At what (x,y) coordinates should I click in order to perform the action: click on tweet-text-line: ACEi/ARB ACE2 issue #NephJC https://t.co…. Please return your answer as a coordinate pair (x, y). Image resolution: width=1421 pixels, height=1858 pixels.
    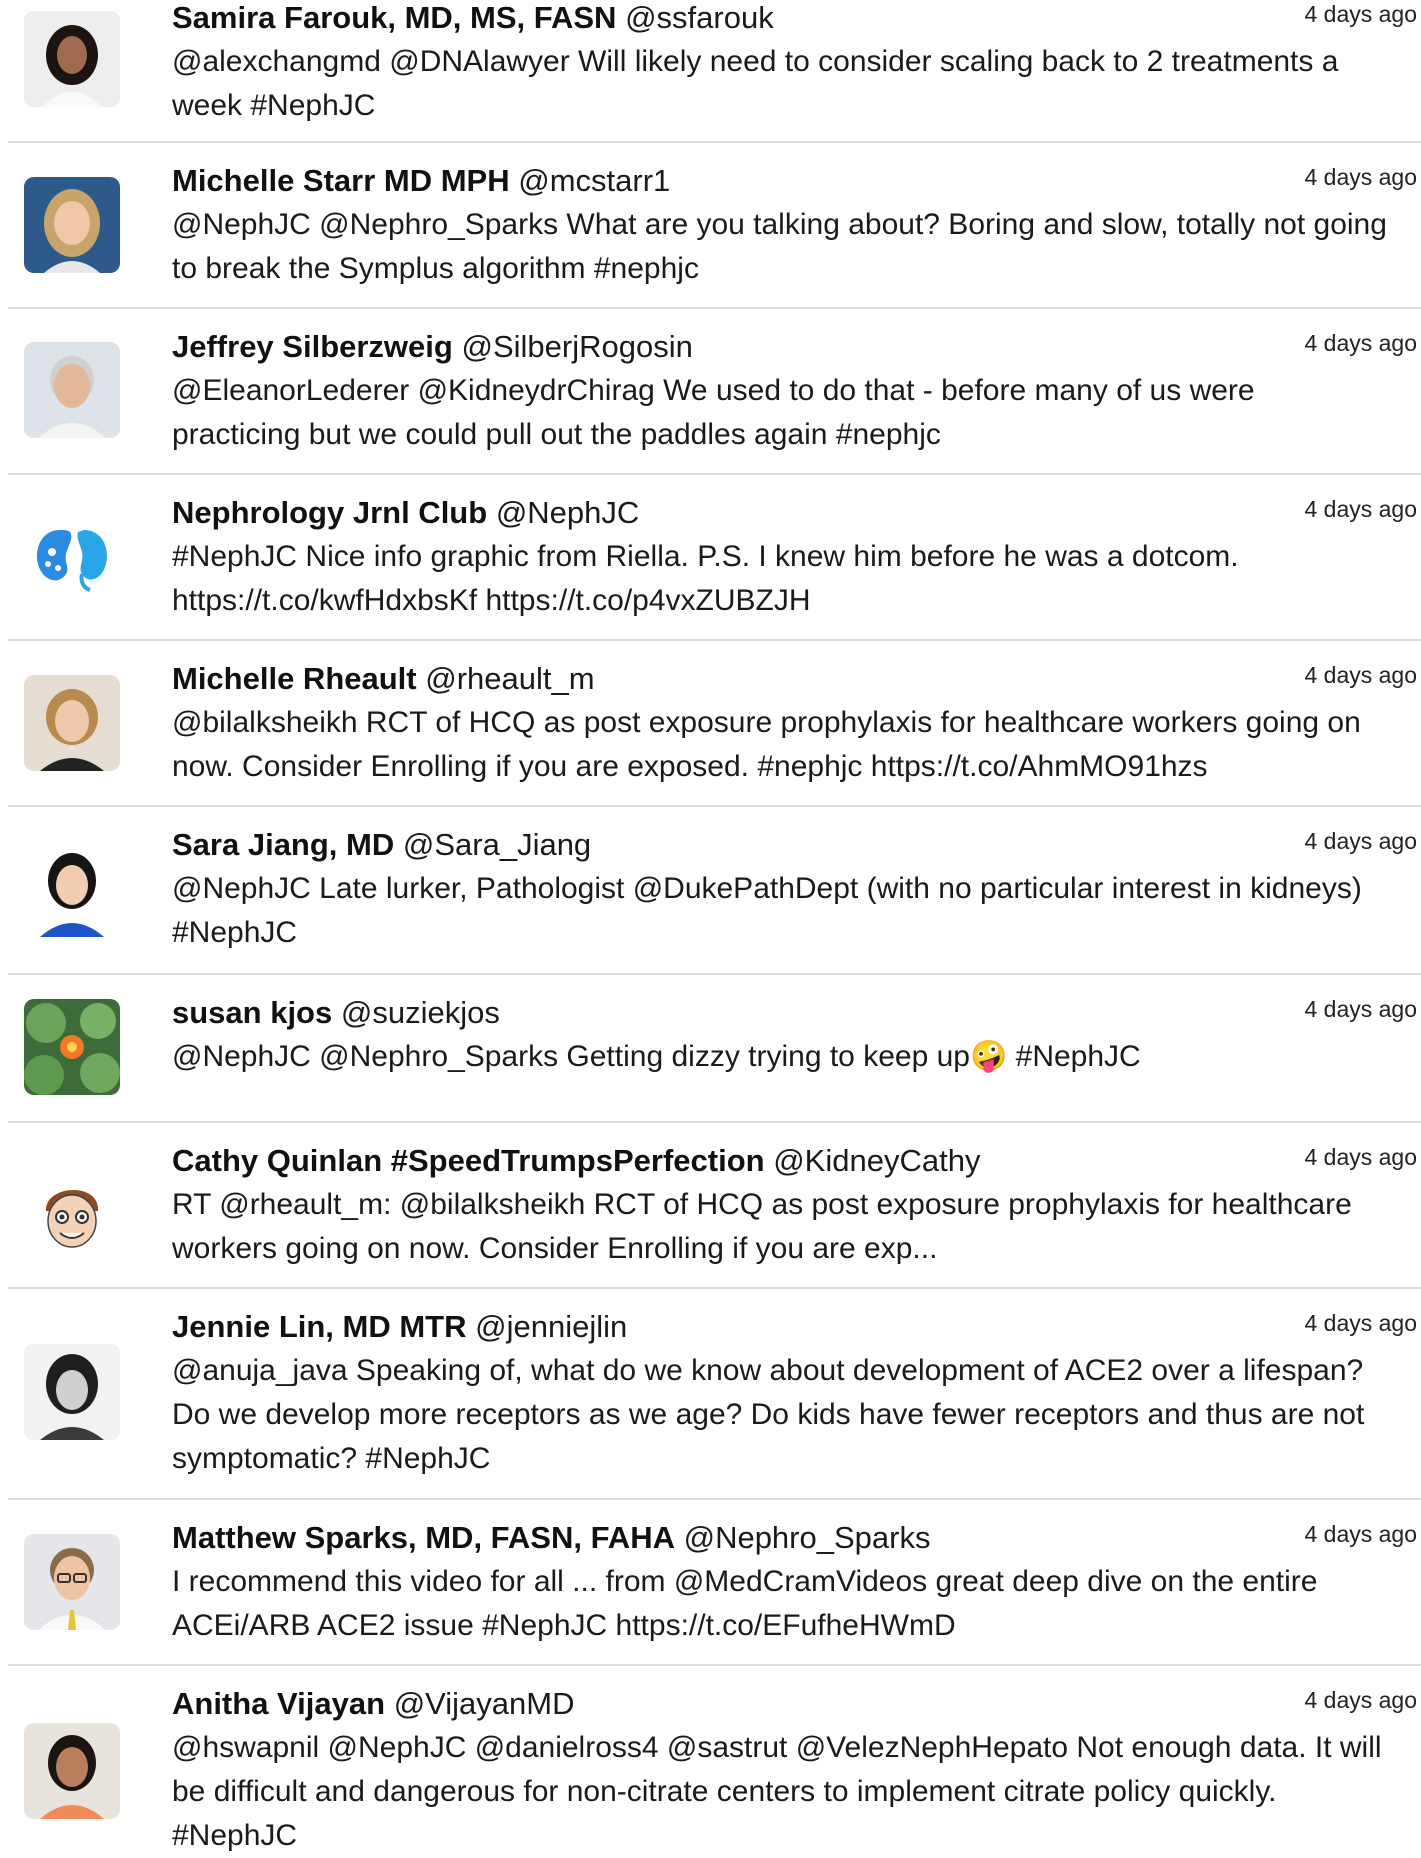
    Looking at the image, I should click on (564, 1625).